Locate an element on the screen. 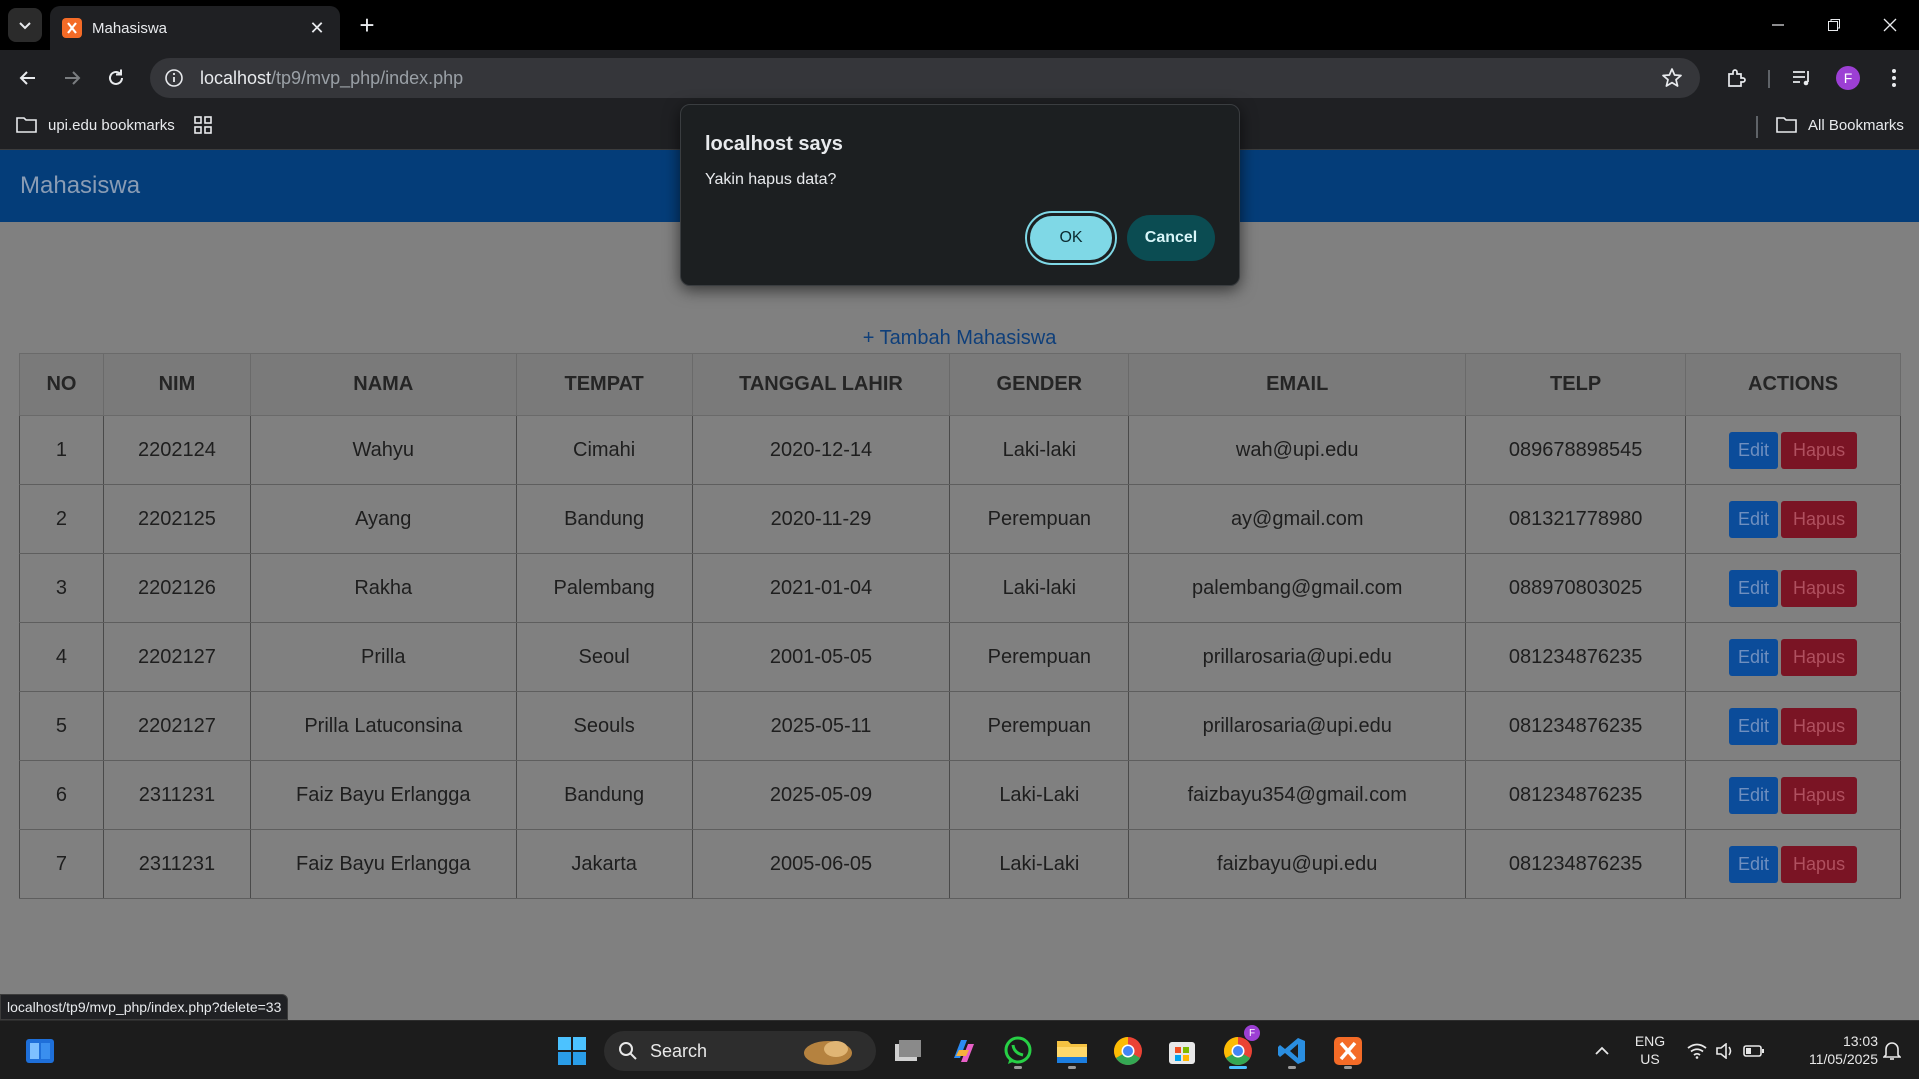 Image resolution: width=1919 pixels, height=1079 pixels. clock: 13:03 11/05/2025 is located at coordinates (1830, 1050).